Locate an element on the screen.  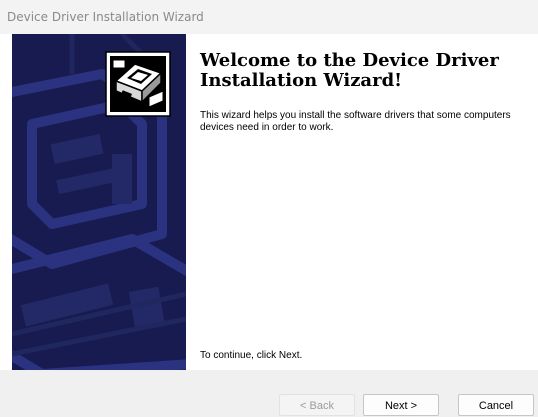
title-bar: Device Driver Installation Wizard is located at coordinates (269, 17).